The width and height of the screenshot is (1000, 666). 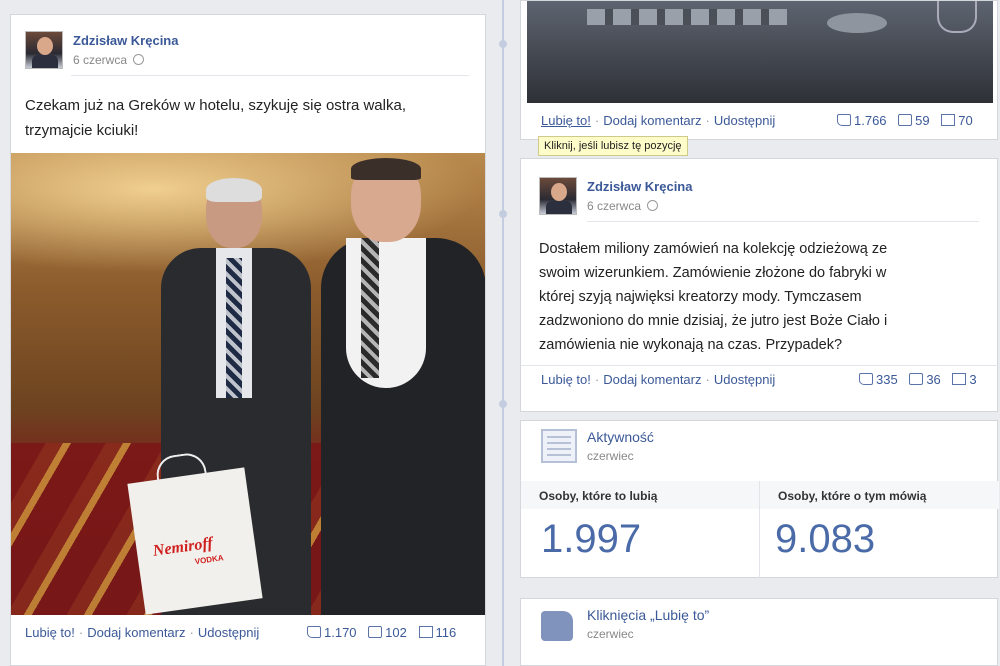 I want to click on comment-count: 36, so click(x=933, y=379).